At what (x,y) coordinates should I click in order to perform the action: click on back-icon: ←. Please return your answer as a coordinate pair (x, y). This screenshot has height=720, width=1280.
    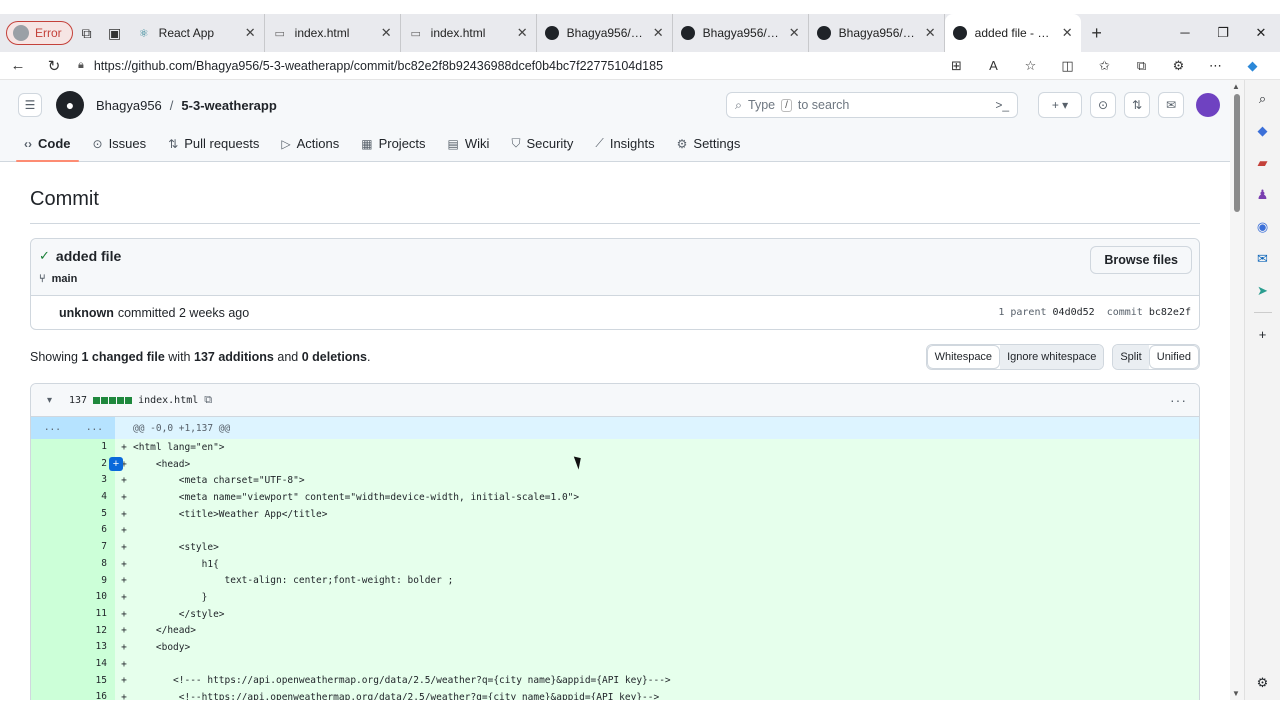
    Looking at the image, I should click on (18, 65).